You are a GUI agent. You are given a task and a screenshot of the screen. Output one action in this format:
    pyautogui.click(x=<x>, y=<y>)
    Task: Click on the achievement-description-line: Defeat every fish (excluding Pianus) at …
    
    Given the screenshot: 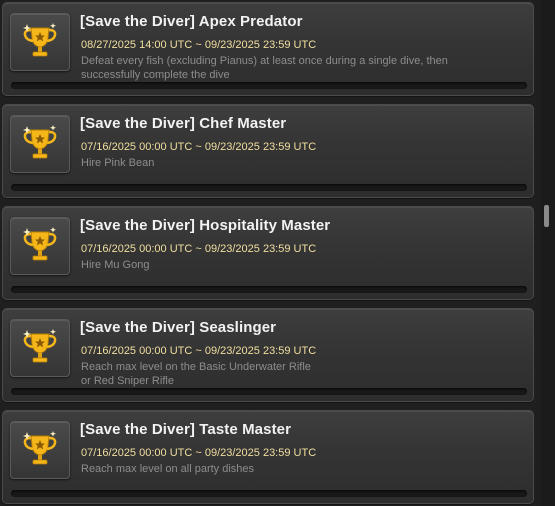 What is the action you would take?
    pyautogui.click(x=264, y=61)
    